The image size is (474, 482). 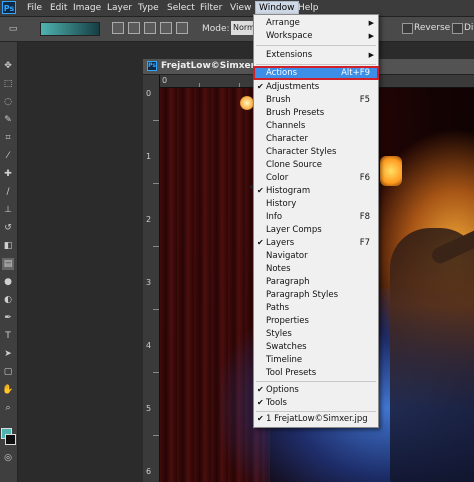 What do you see at coordinates (8, 120) in the screenshot?
I see `quick-select-icon: ✎` at bounding box center [8, 120].